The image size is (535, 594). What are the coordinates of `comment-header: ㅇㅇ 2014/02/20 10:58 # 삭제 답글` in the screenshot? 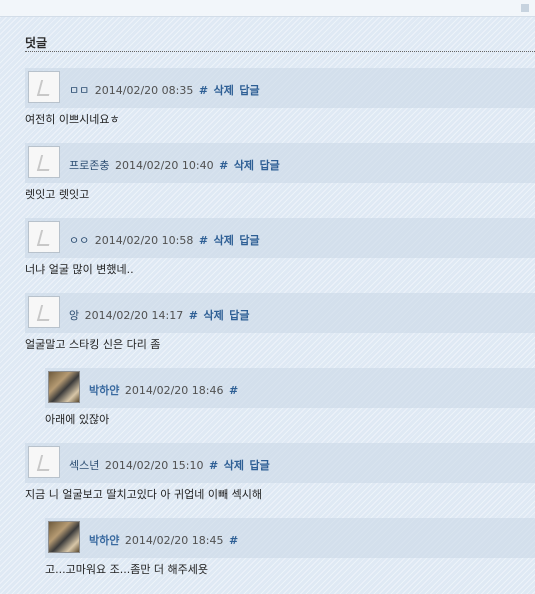 It's located at (280, 238).